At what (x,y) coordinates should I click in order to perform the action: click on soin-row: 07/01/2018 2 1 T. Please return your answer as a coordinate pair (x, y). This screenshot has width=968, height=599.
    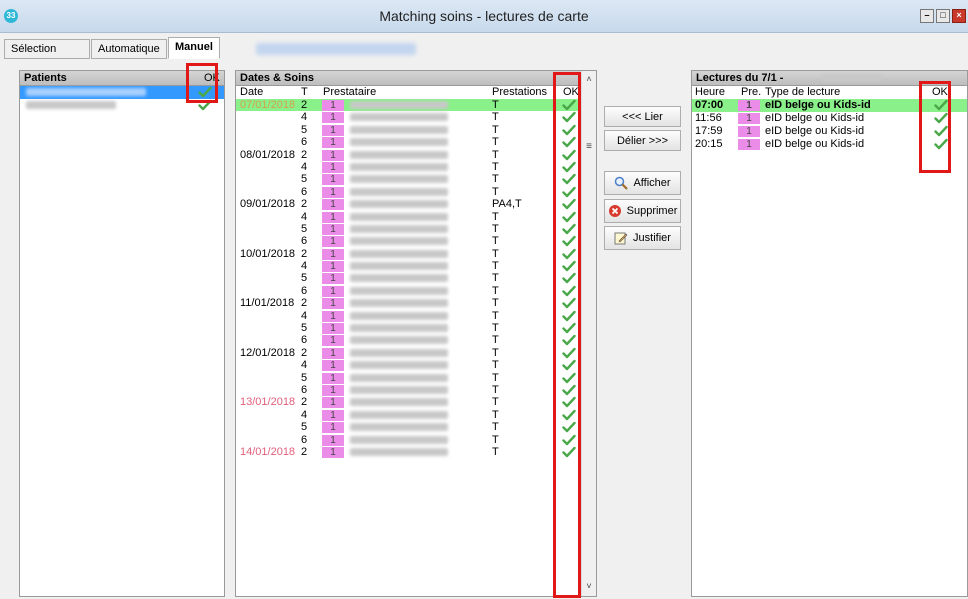
    Looking at the image, I should click on (408, 105).